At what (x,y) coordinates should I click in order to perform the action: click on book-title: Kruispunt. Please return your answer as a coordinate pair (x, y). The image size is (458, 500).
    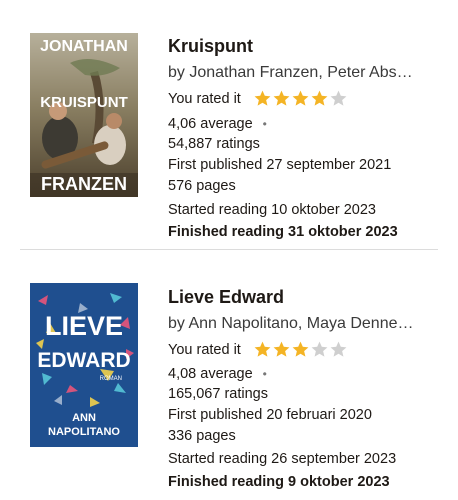
    Looking at the image, I should click on (210, 46).